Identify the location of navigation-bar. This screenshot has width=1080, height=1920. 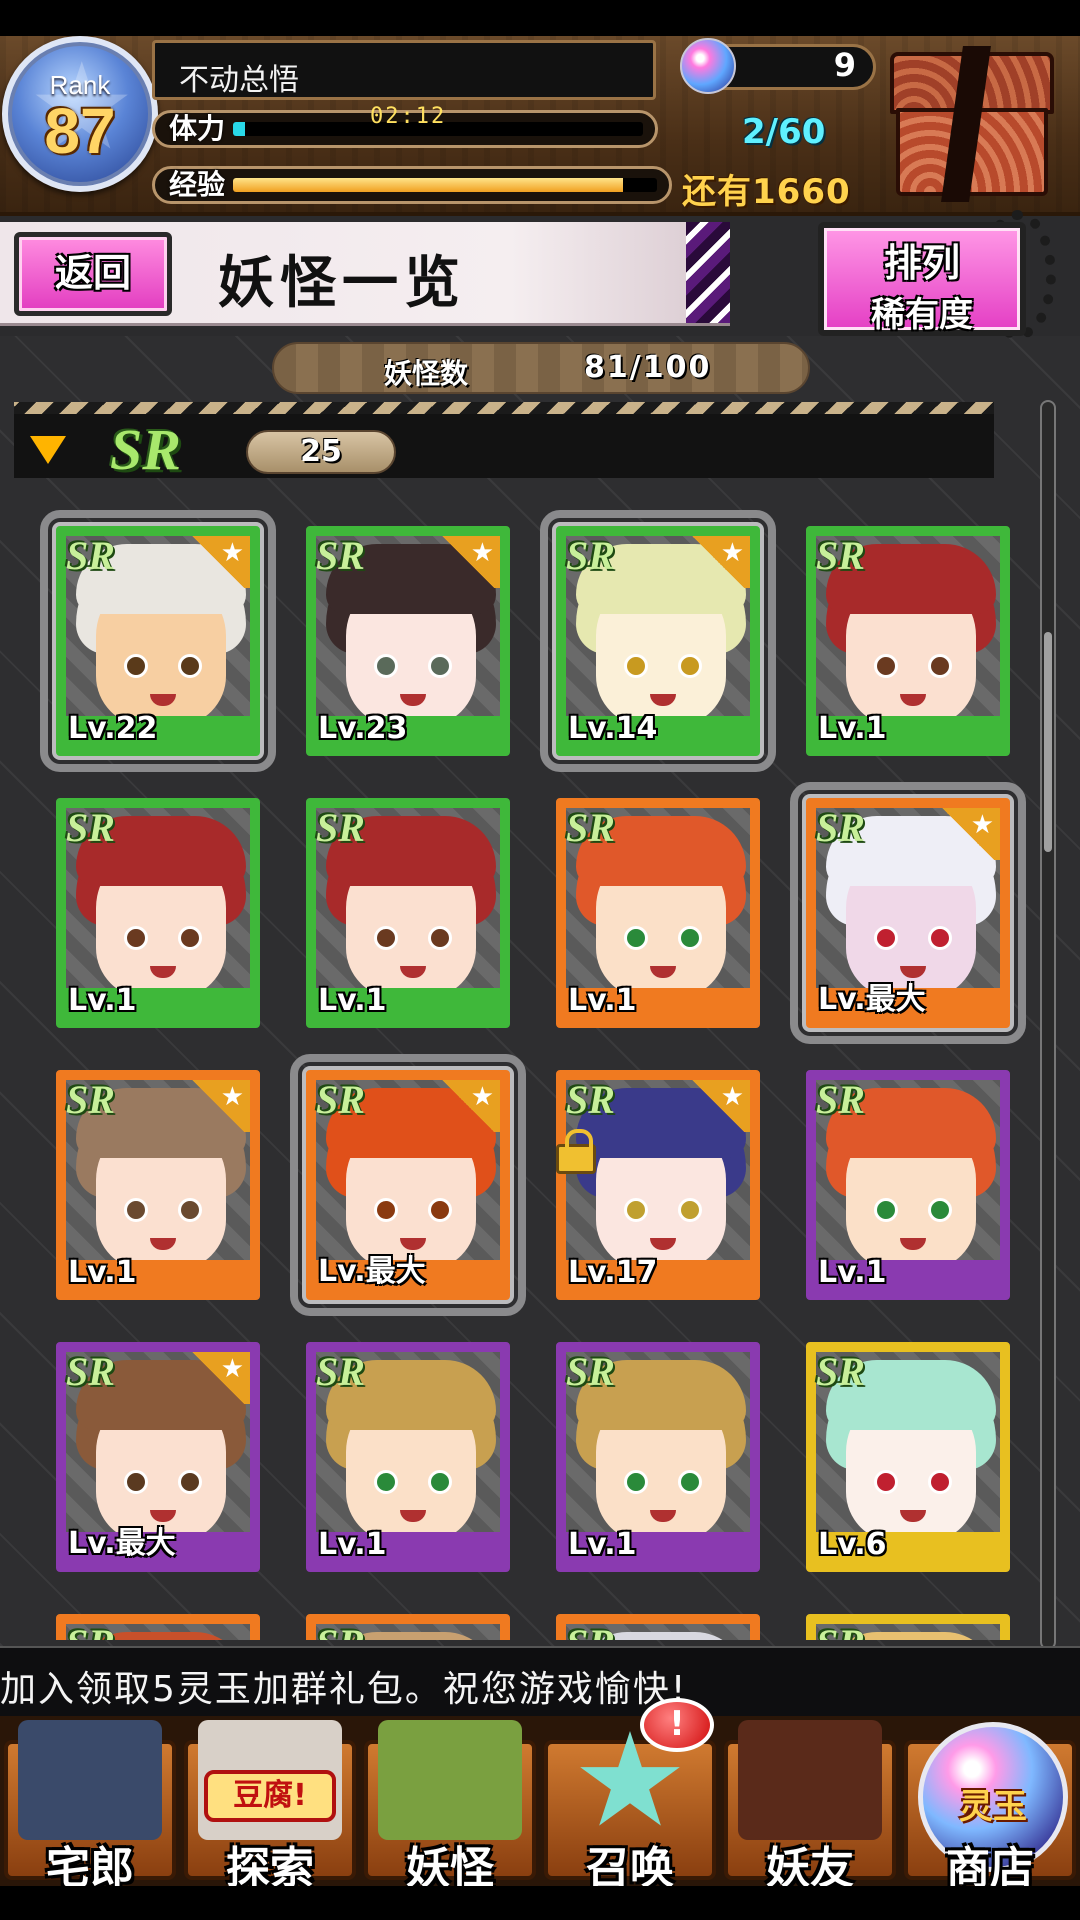
(540, 1903).